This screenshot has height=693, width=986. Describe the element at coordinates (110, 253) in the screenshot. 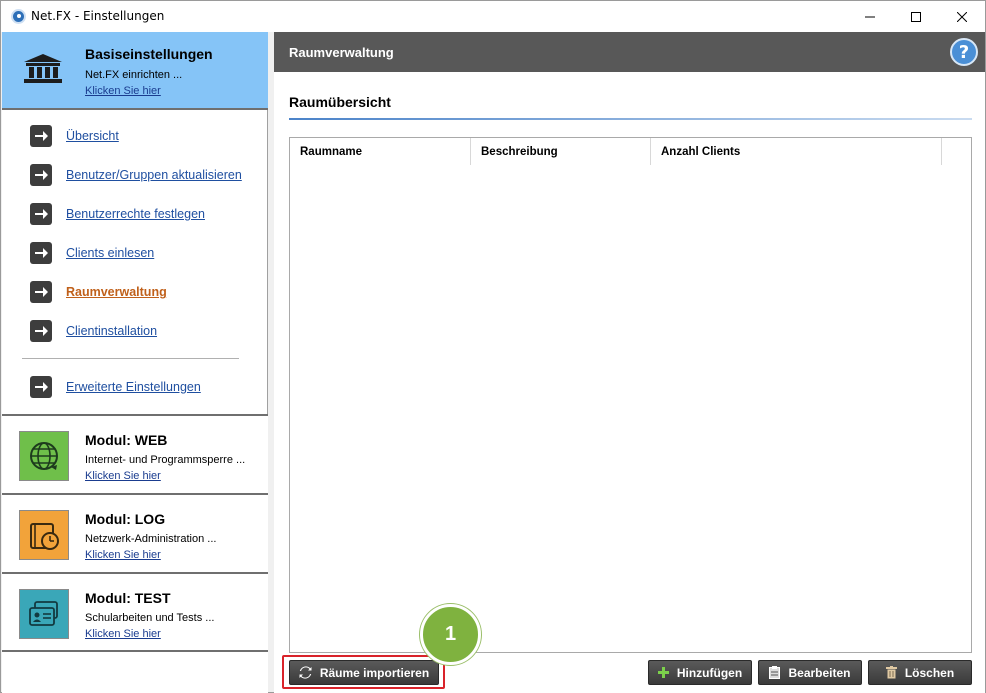

I see `nav-label: Clients einlesen` at that location.